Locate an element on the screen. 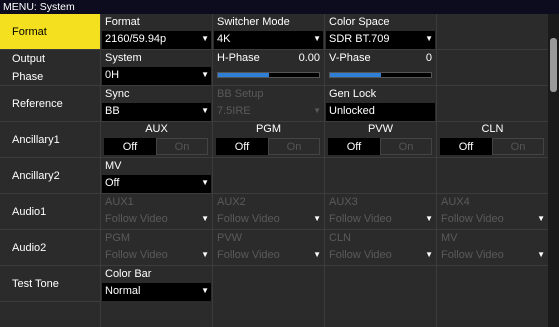 Image resolution: width=559 pixels, height=327 pixels. aux3-value: Follow Video is located at coordinates (360, 219).